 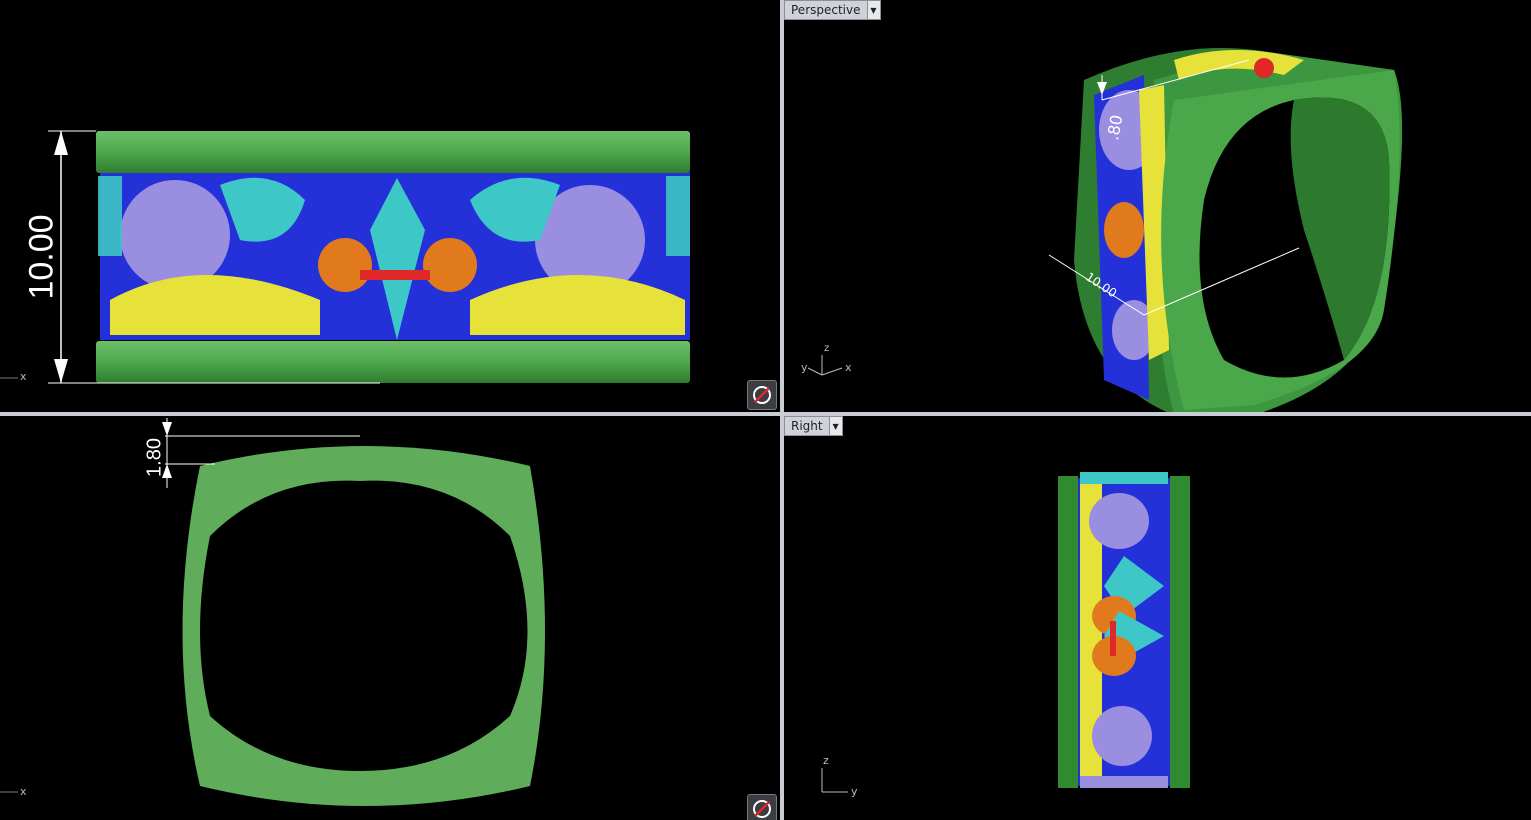 I want to click on right-ring-render, so click(x=1005, y=632).